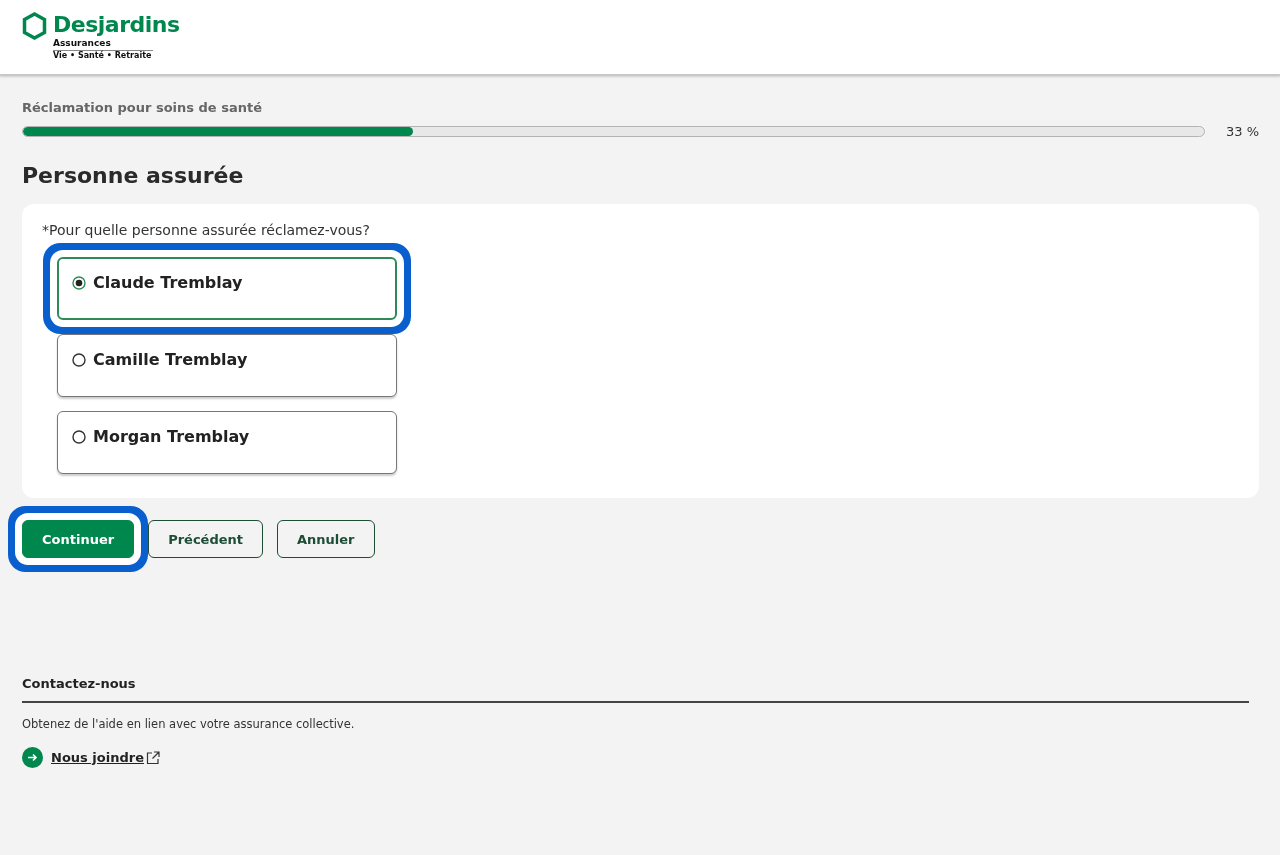  What do you see at coordinates (205, 539) in the screenshot?
I see `action-button: Précédent` at bounding box center [205, 539].